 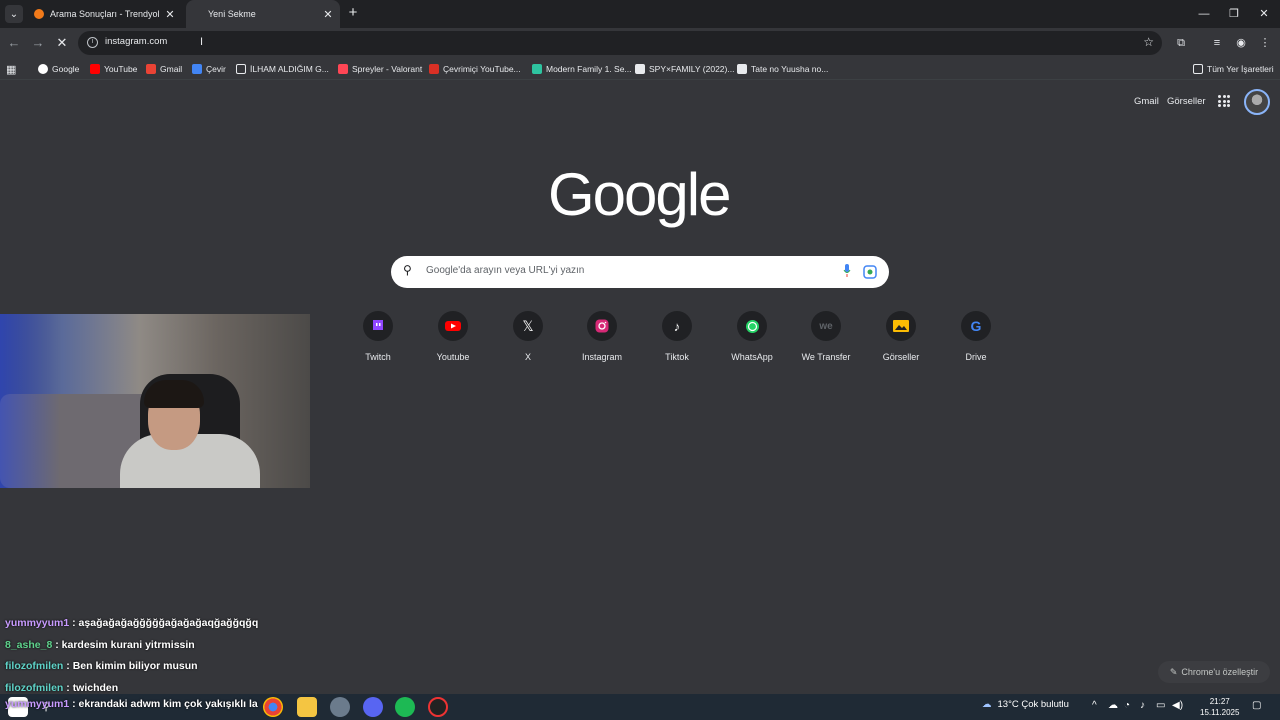 What do you see at coordinates (1257, 102) in the screenshot?
I see `account-avatar` at bounding box center [1257, 102].